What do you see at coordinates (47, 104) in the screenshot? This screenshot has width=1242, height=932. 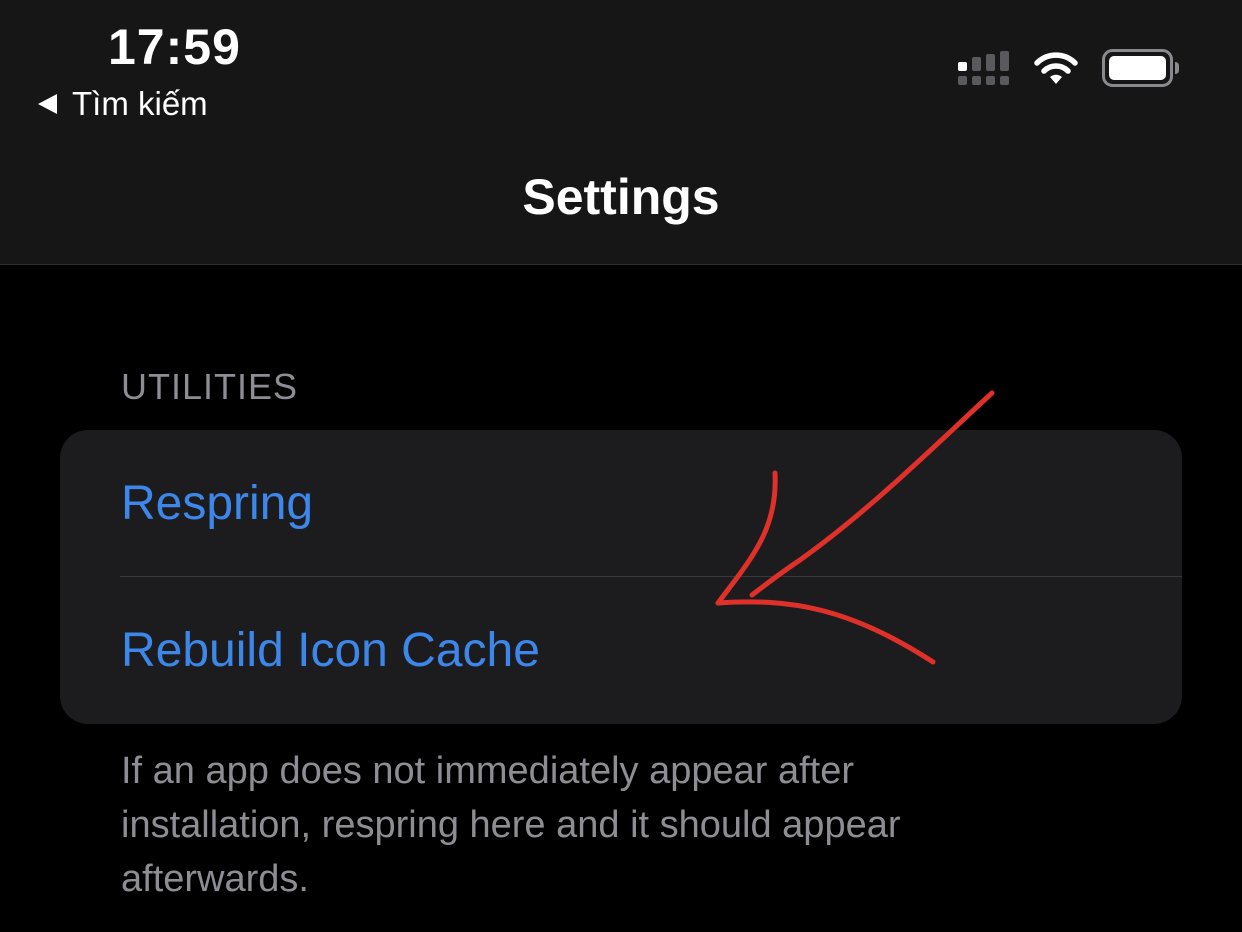 I see `back-arrow-icon` at bounding box center [47, 104].